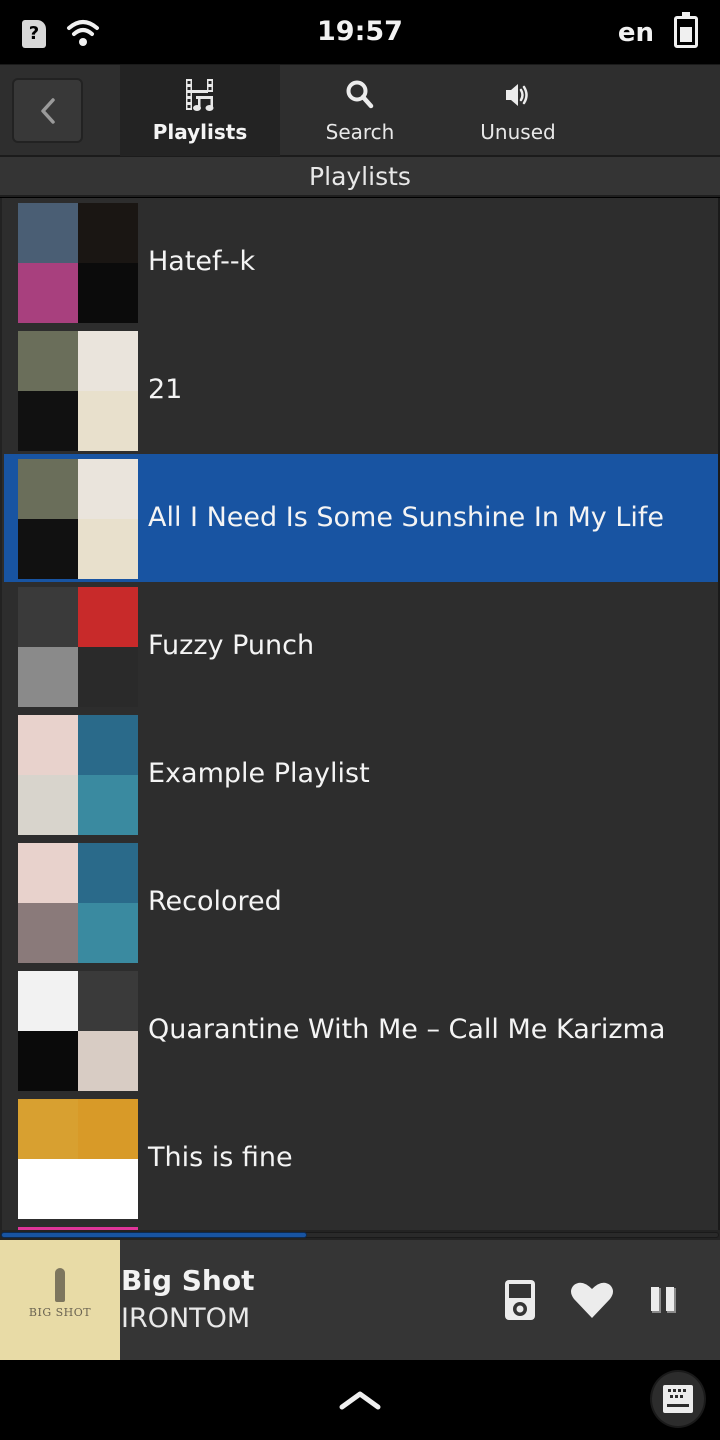 Image resolution: width=720 pixels, height=1440 pixels. Describe the element at coordinates (154, 1235) in the screenshot. I see `progress-fill` at that location.